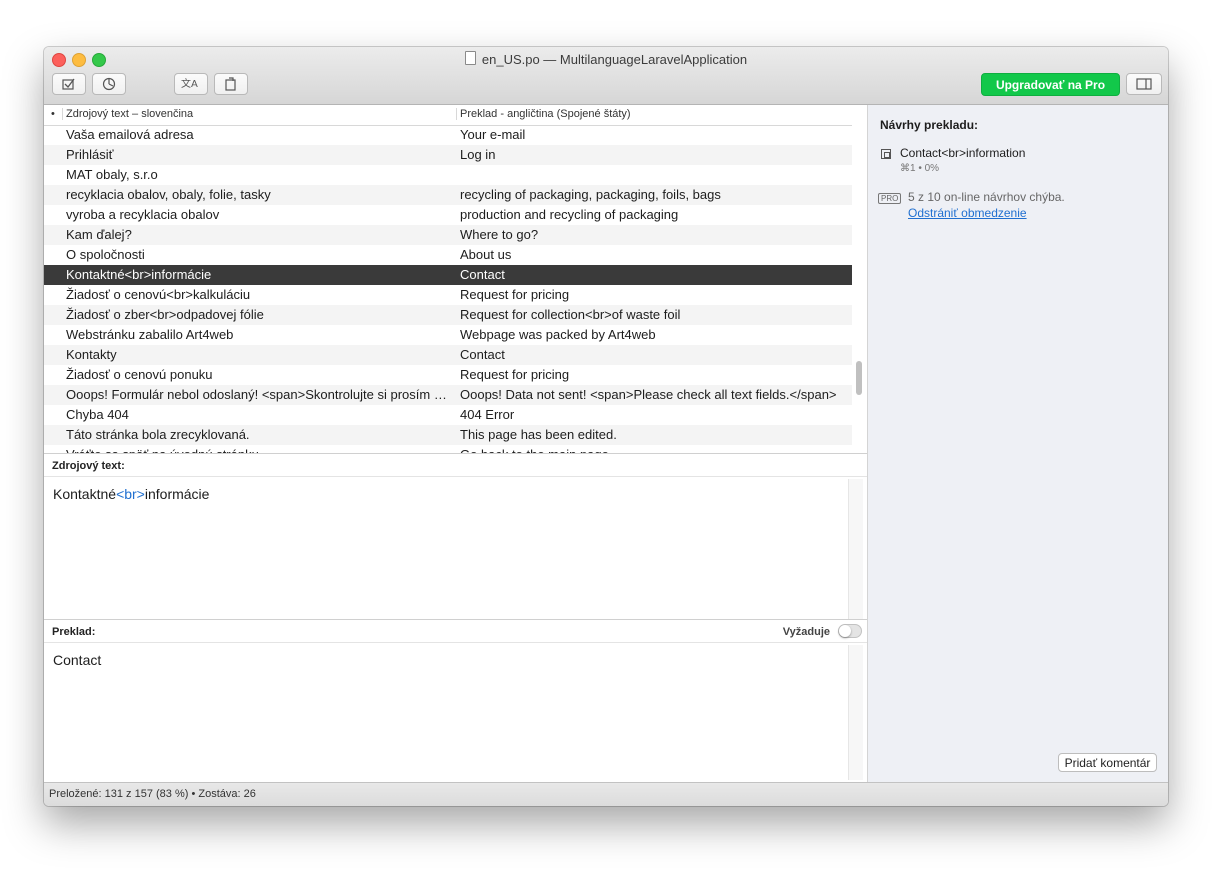  I want to click on translation-label-bar: Preklad: Vyžaduje, so click(455, 631).